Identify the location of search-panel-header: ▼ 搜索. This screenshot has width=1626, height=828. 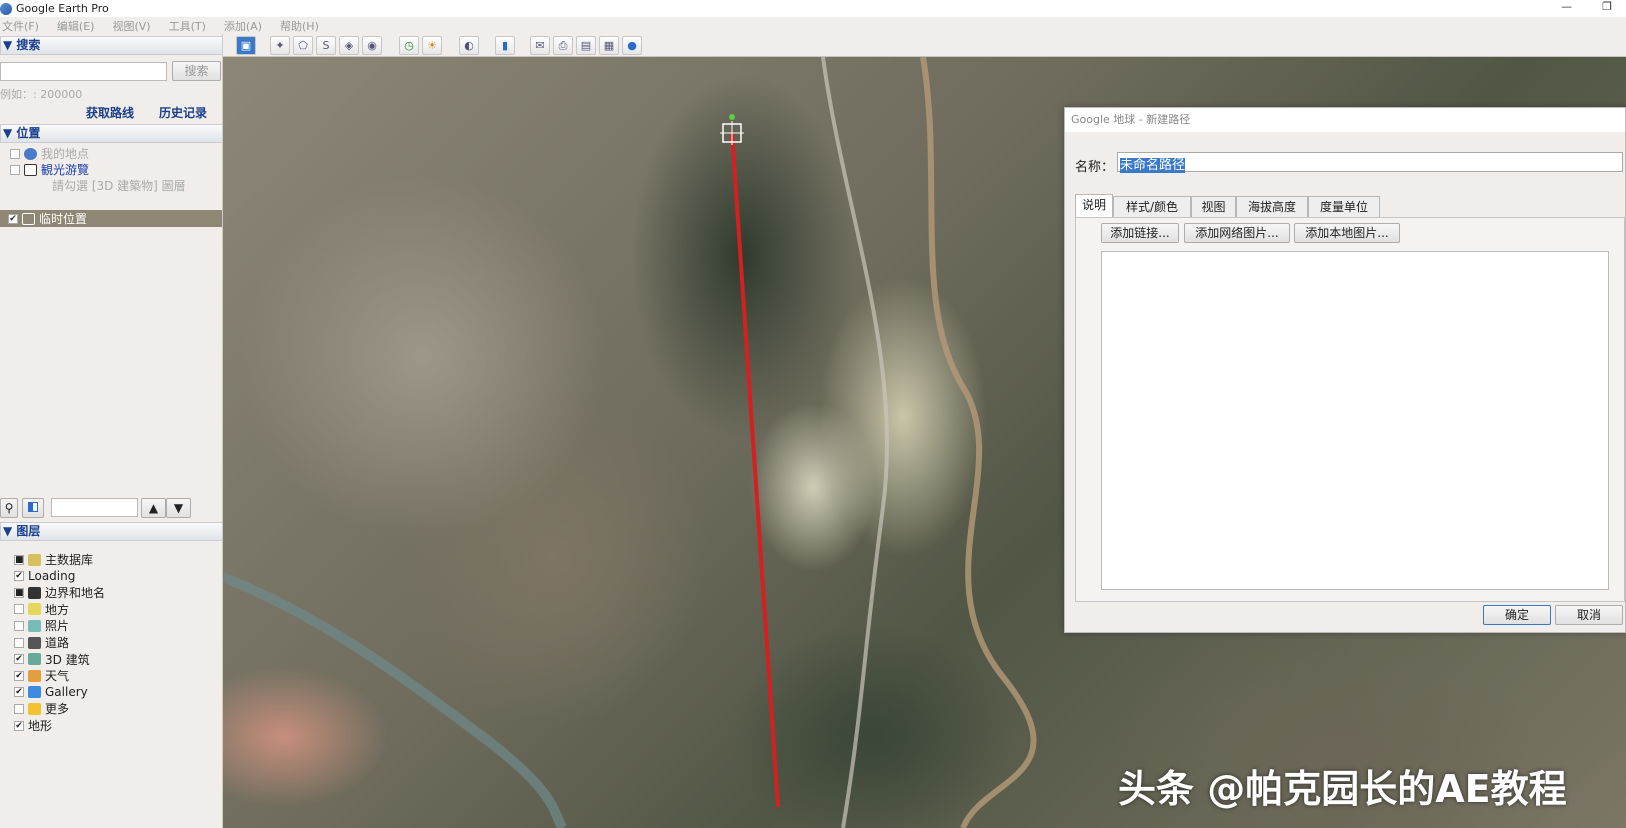
(111, 45).